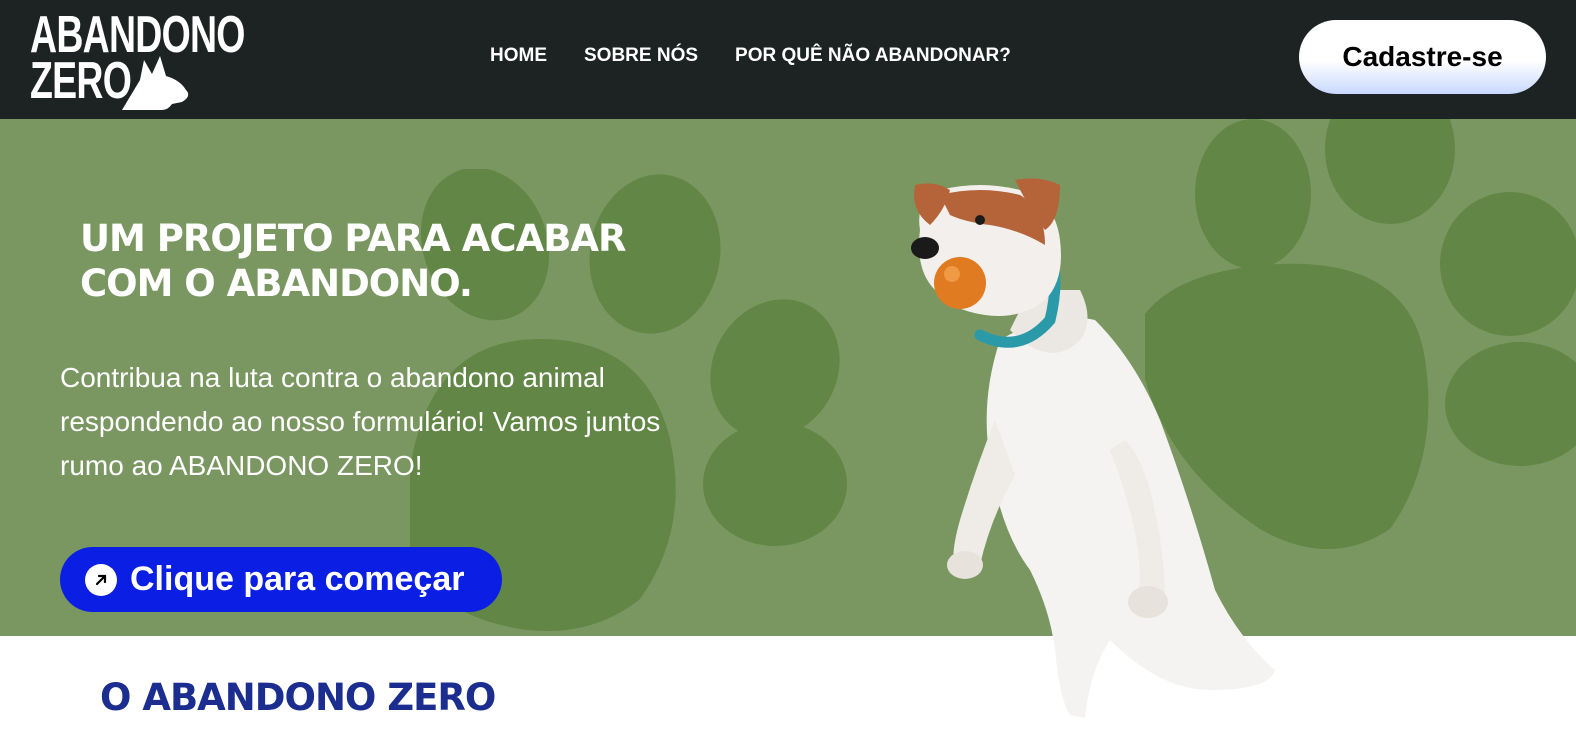  Describe the element at coordinates (297, 579) in the screenshot. I see `start-button-label: Clique para começar` at that location.